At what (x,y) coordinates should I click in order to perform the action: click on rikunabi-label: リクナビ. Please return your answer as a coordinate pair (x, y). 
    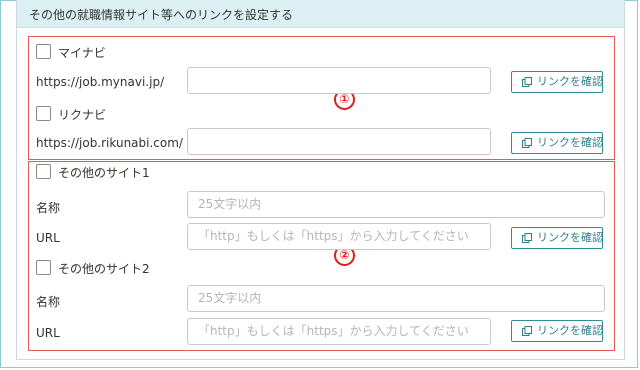
    Looking at the image, I should click on (82, 115).